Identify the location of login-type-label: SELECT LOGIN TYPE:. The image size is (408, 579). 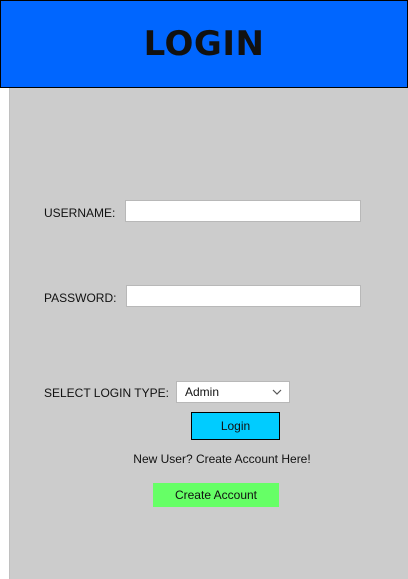
(106, 393).